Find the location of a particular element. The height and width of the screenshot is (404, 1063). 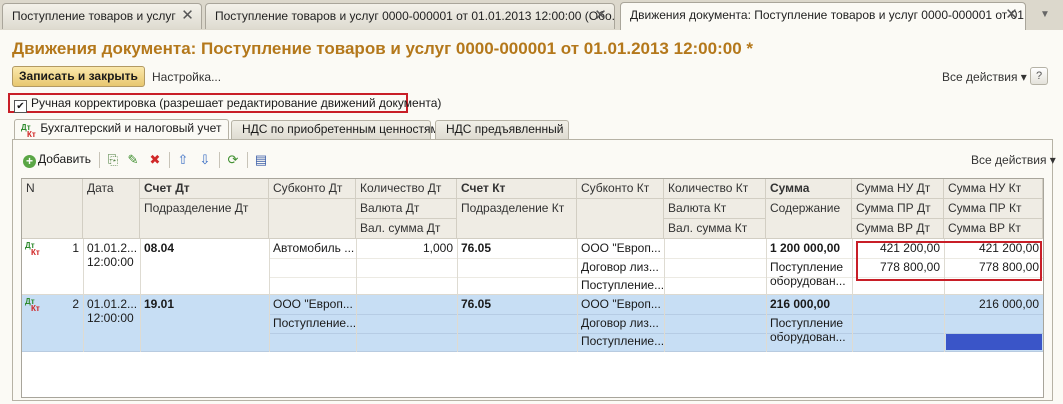

column-header-nu-dt: Сумма НУ Дт is located at coordinates (898, 189).